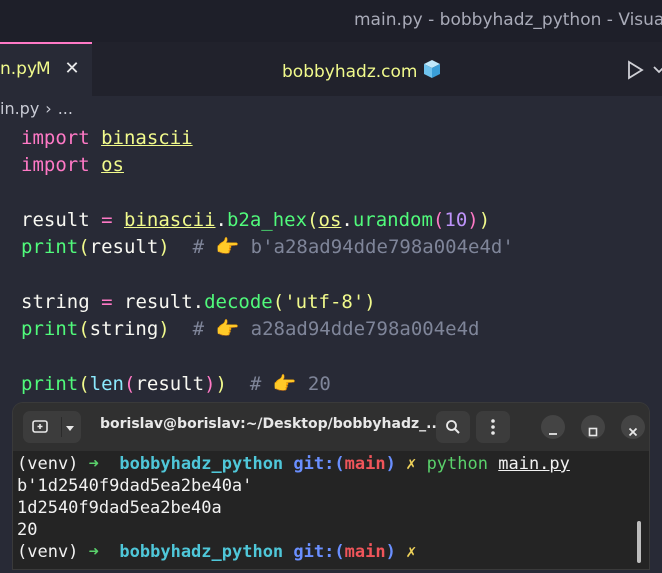  Describe the element at coordinates (124, 329) in the screenshot. I see `argument: string` at that location.